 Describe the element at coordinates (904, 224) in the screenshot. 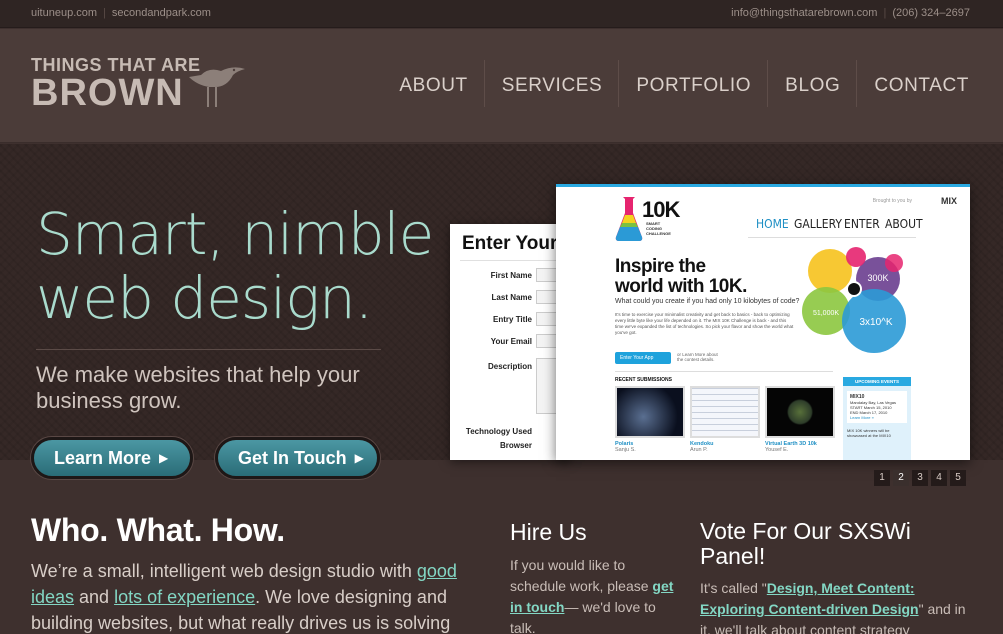

I see `mock-nav-about: ABOUT` at that location.